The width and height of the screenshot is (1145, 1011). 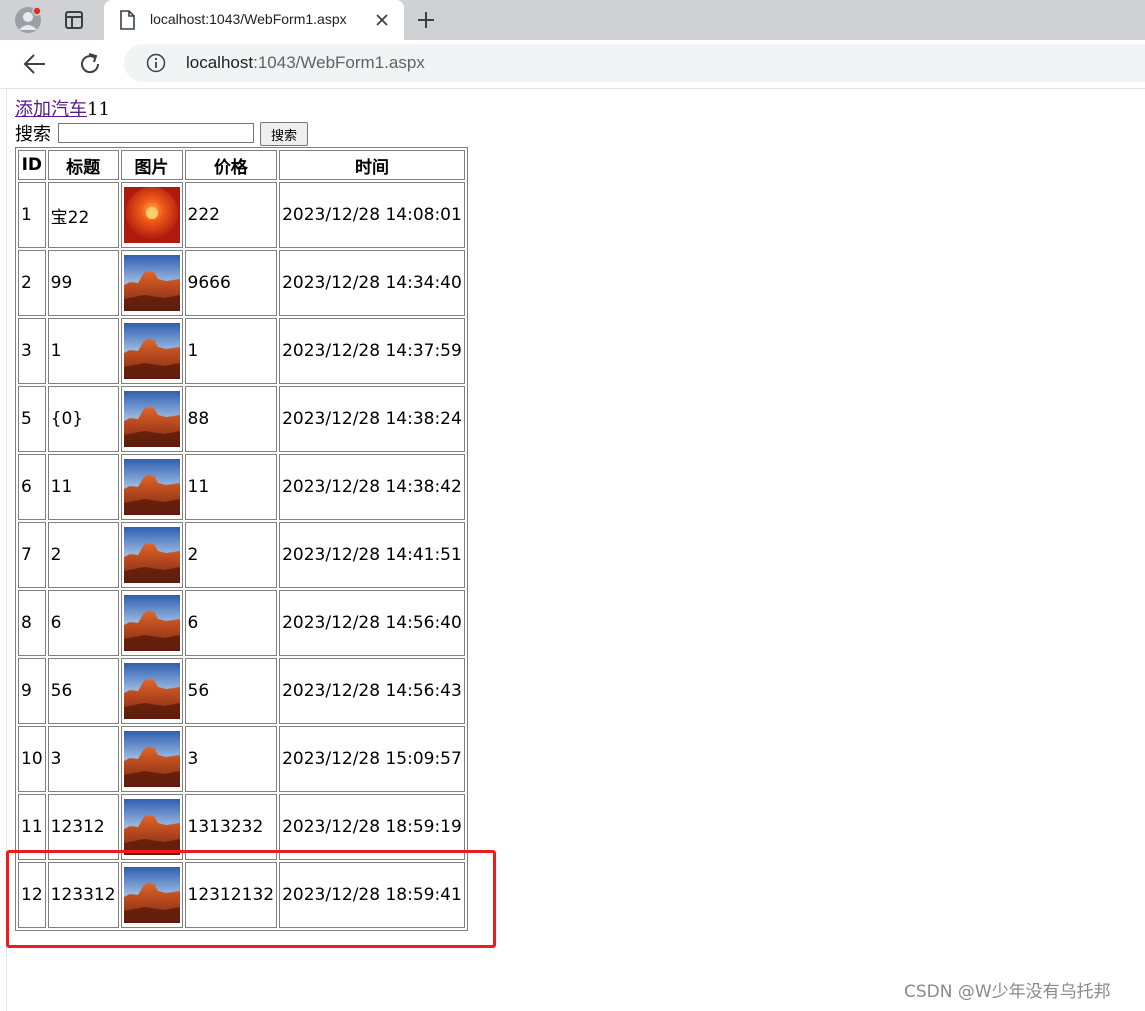 What do you see at coordinates (32, 419) in the screenshot?
I see `cell-id: 5` at bounding box center [32, 419].